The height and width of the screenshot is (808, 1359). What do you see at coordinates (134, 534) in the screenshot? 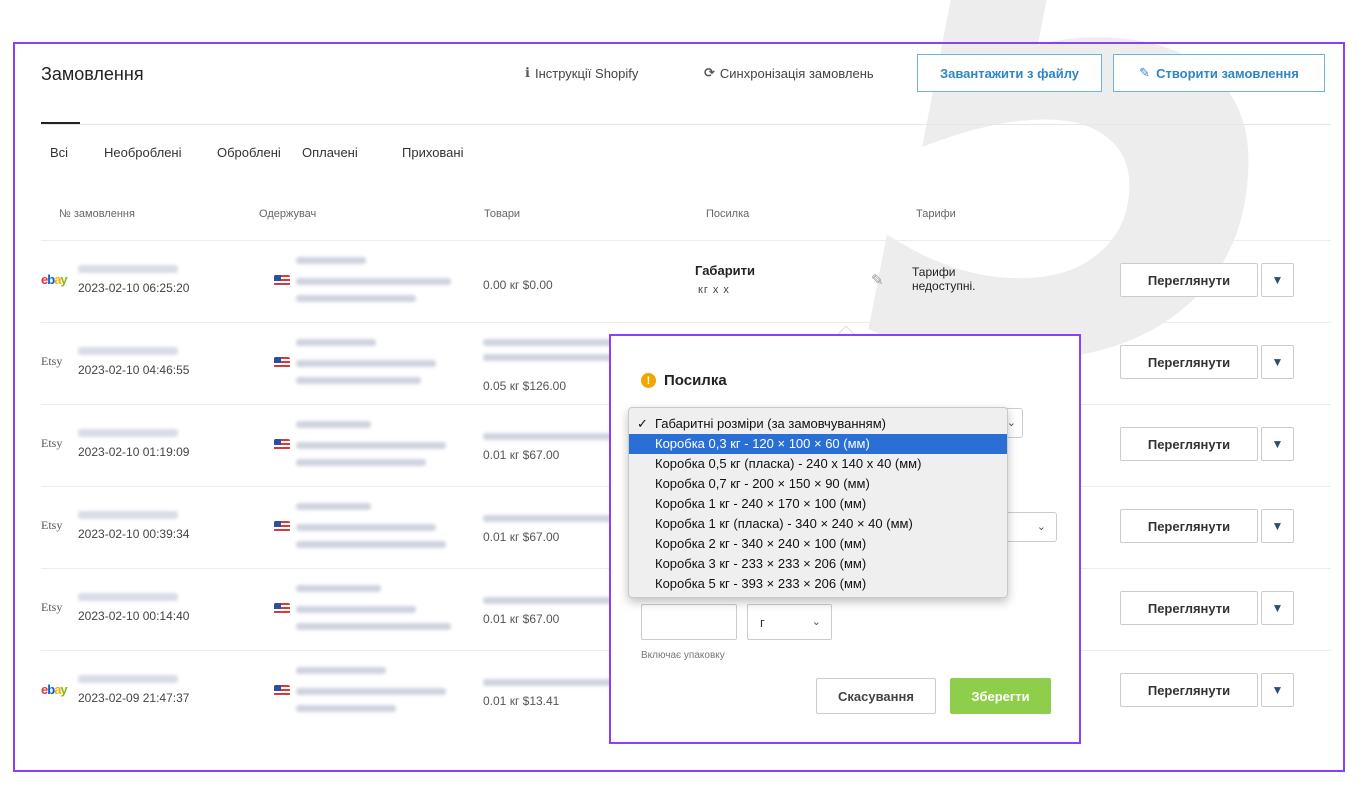
I see `order-date: 2023-02-10 00:39:34` at bounding box center [134, 534].